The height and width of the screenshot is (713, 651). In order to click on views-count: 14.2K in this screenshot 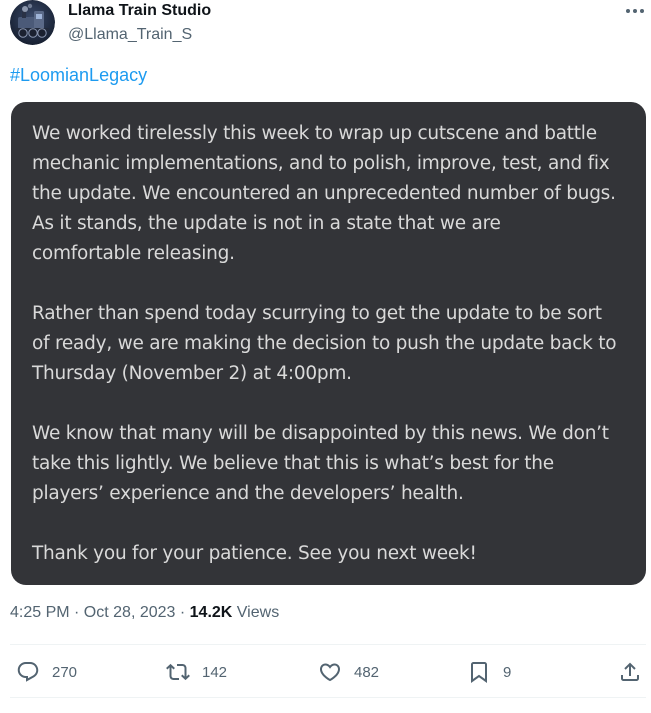, I will do `click(211, 612)`.